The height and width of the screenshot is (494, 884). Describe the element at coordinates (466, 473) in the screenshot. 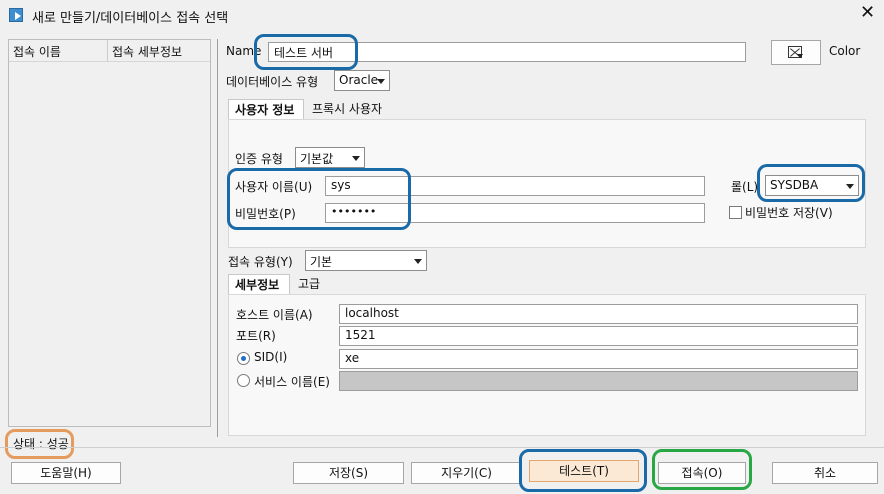

I see `clear-button: 지우기(C)` at that location.